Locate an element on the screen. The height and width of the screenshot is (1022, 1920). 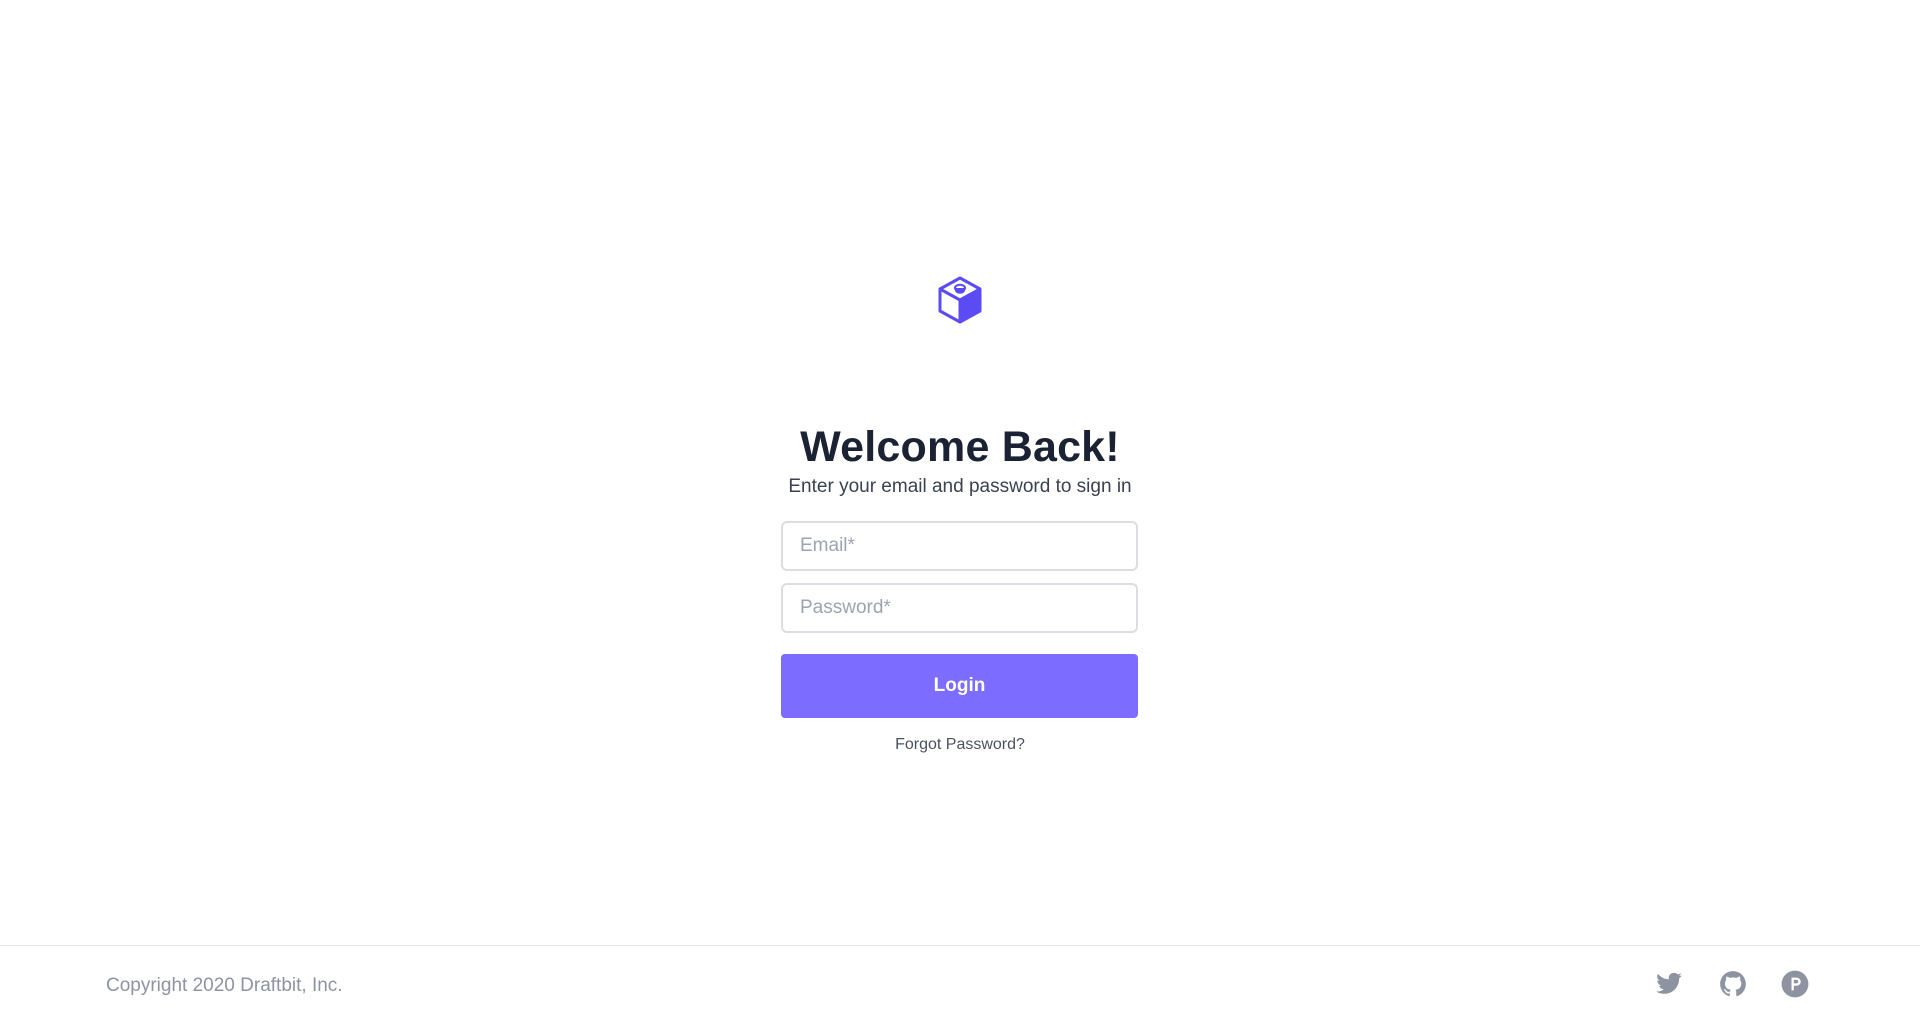
password-field is located at coordinates (959, 608).